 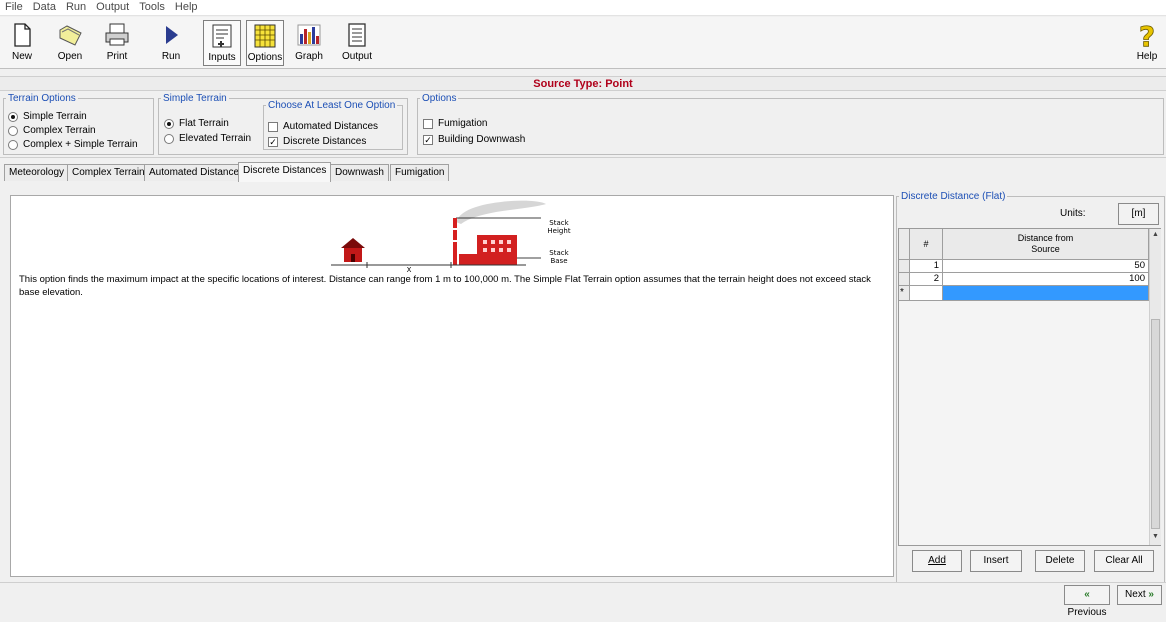 I want to click on add-button: Add, so click(x=937, y=561).